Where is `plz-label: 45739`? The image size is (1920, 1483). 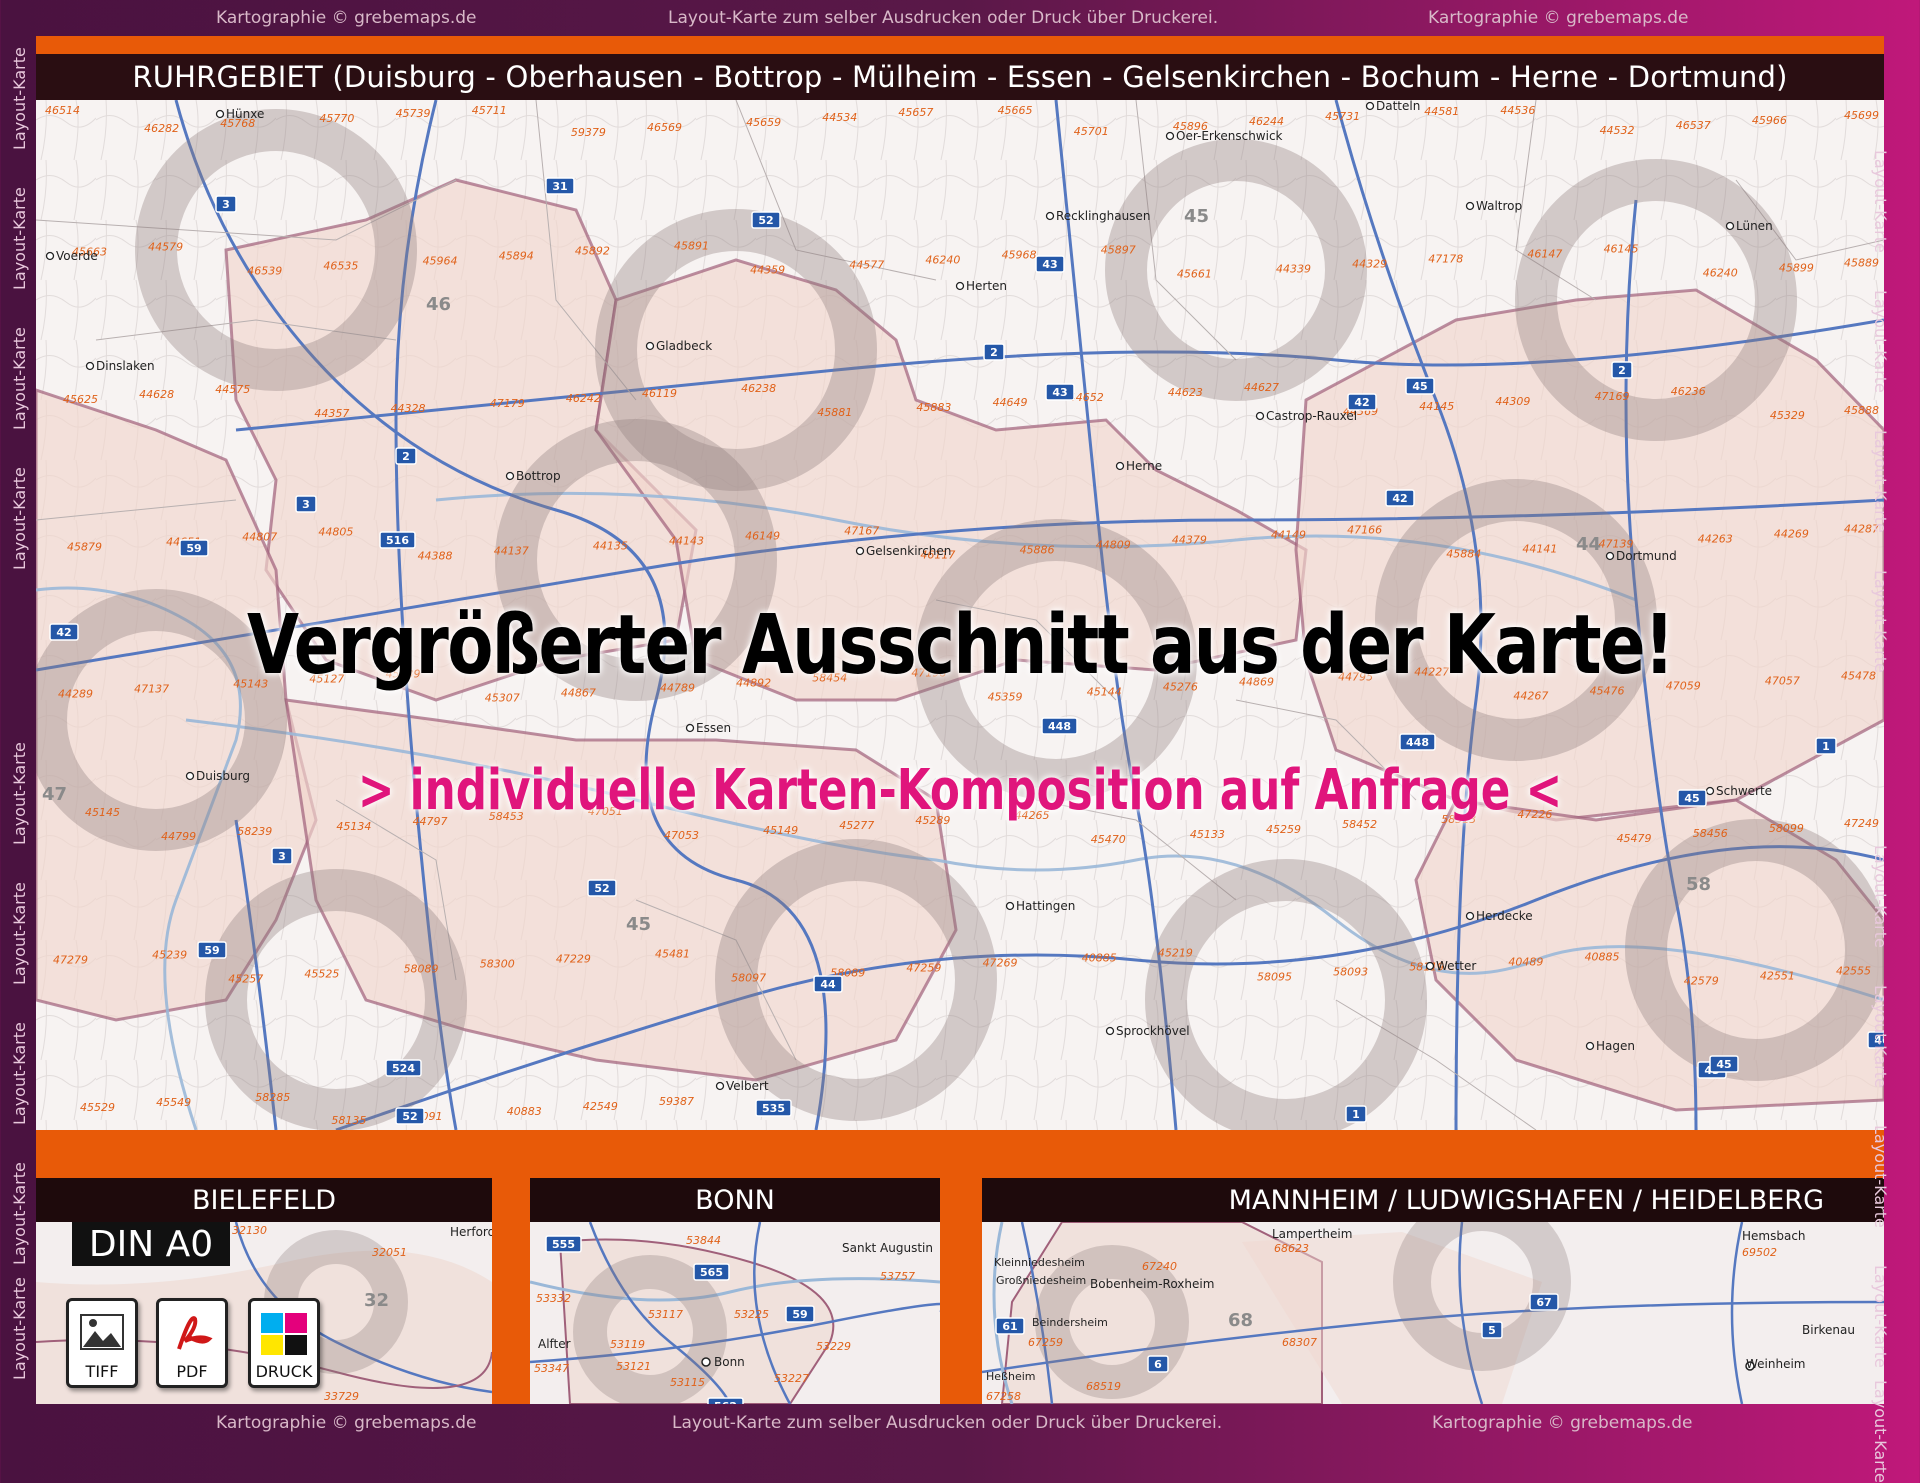 plz-label: 45739 is located at coordinates (413, 113).